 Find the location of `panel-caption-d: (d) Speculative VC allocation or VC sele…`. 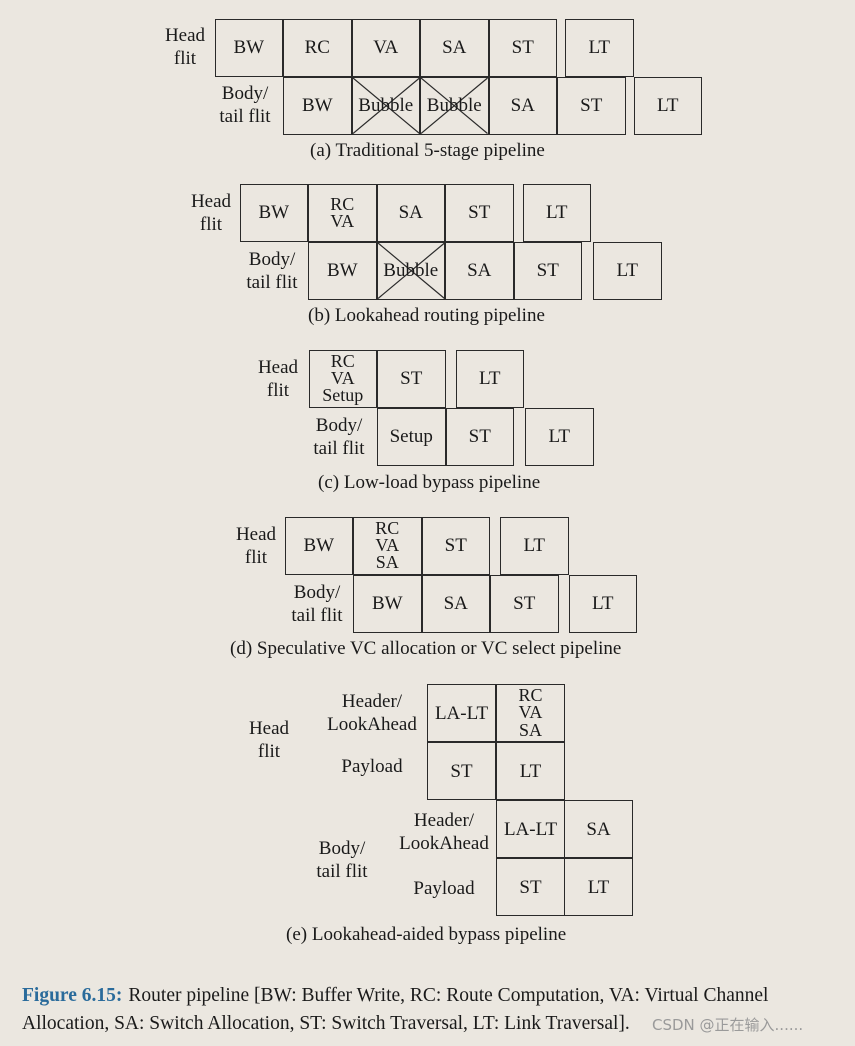

panel-caption-d: (d) Speculative VC allocation or VC sele… is located at coordinates (426, 648).